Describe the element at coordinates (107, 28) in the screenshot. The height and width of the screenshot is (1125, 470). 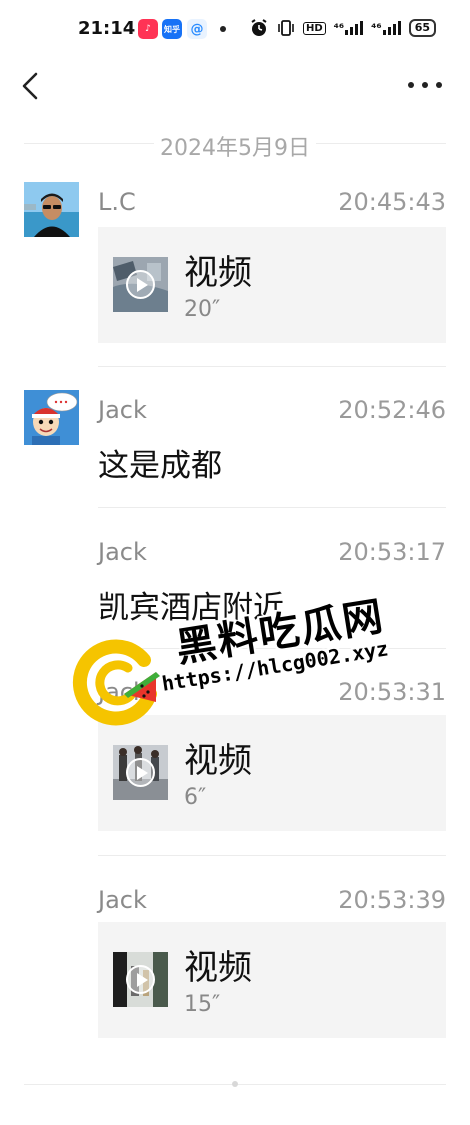
I see `status-time: 21:14` at that location.